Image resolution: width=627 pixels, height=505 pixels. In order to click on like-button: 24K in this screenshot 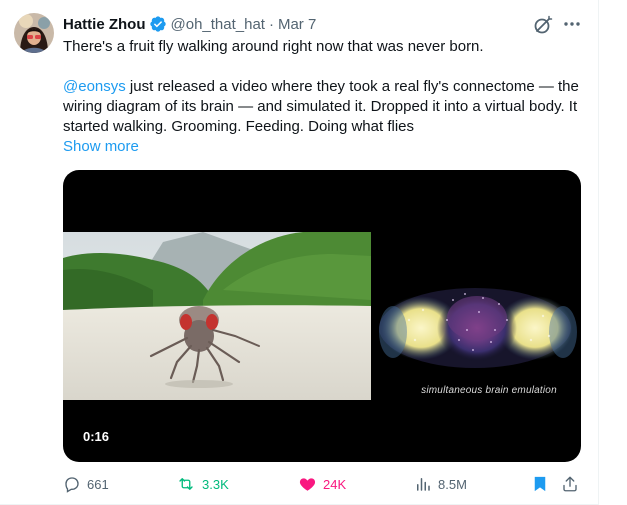, I will do `click(322, 484)`.